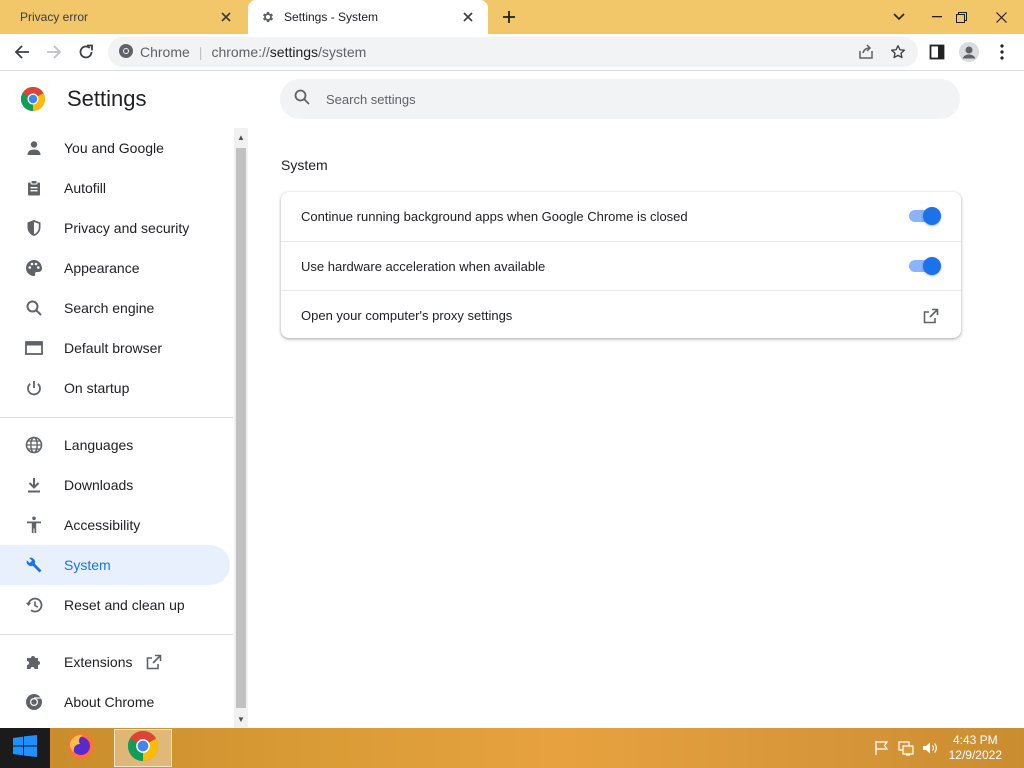 Image resolution: width=1024 pixels, height=768 pixels. I want to click on sidebar-scrollbar: ▲ ▼, so click(241, 428).